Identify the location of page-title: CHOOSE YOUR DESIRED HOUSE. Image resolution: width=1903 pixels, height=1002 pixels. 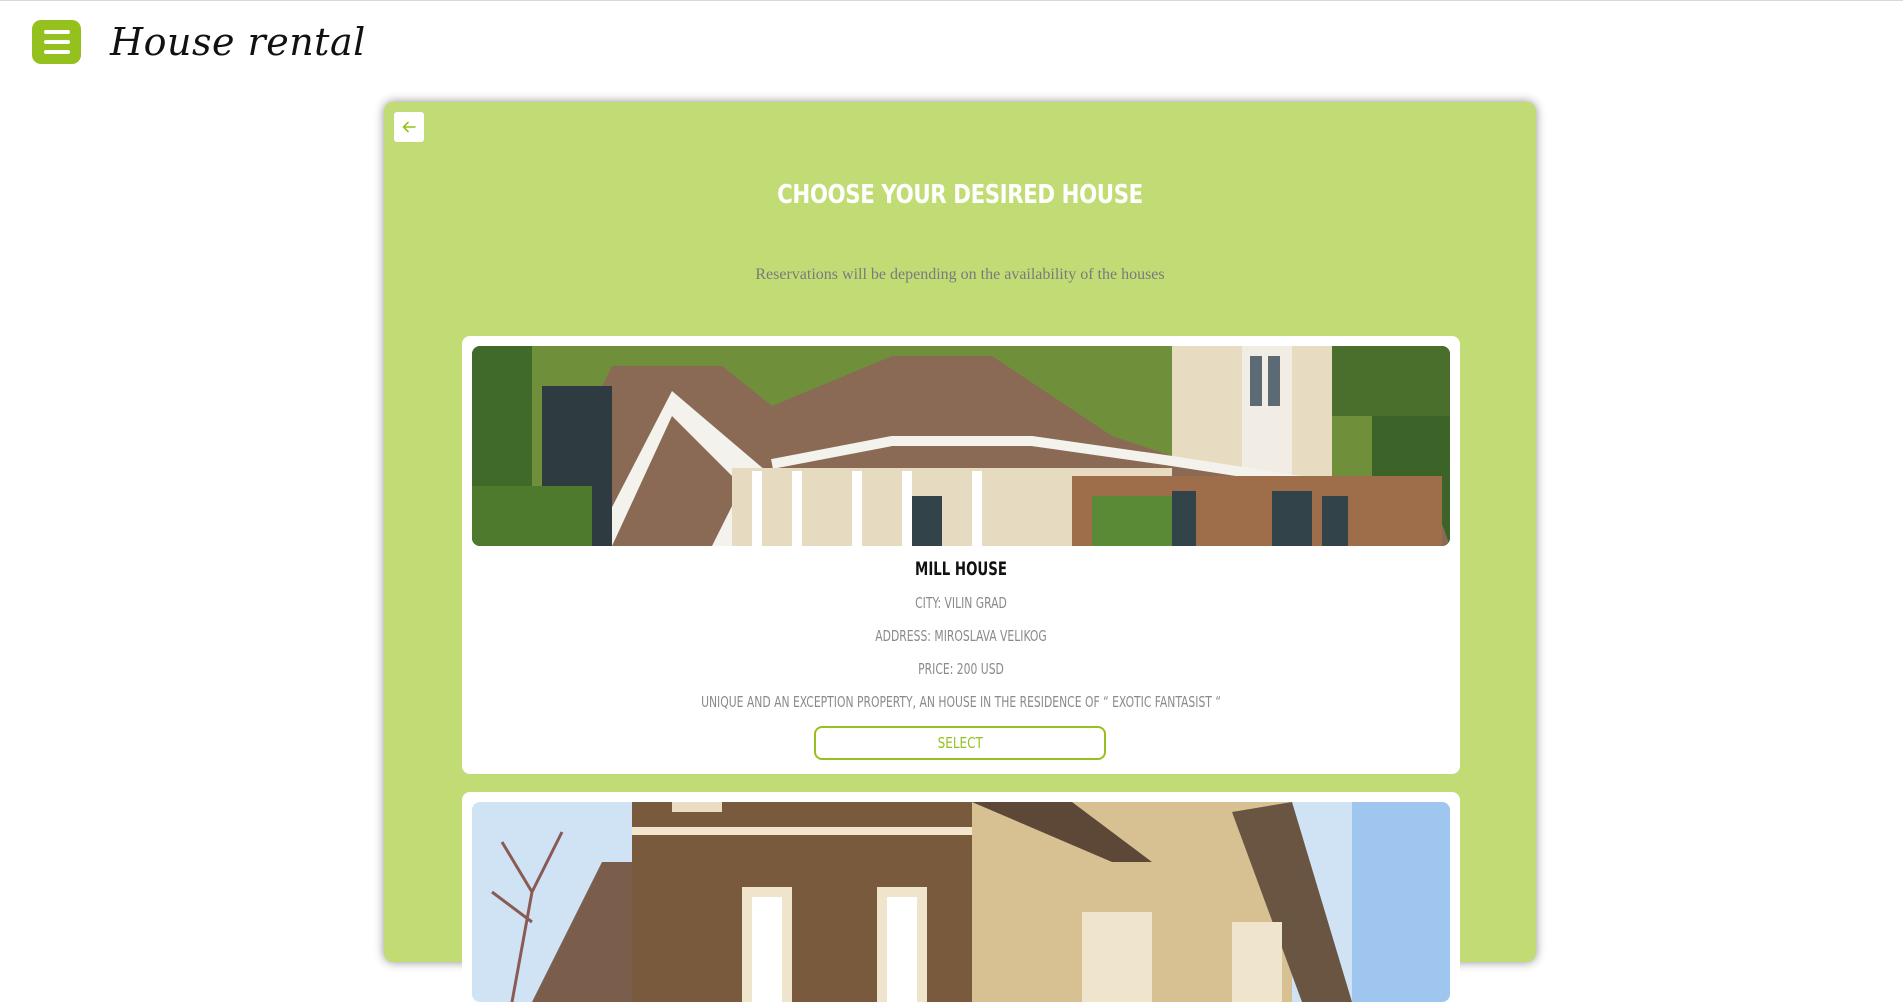
(960, 195).